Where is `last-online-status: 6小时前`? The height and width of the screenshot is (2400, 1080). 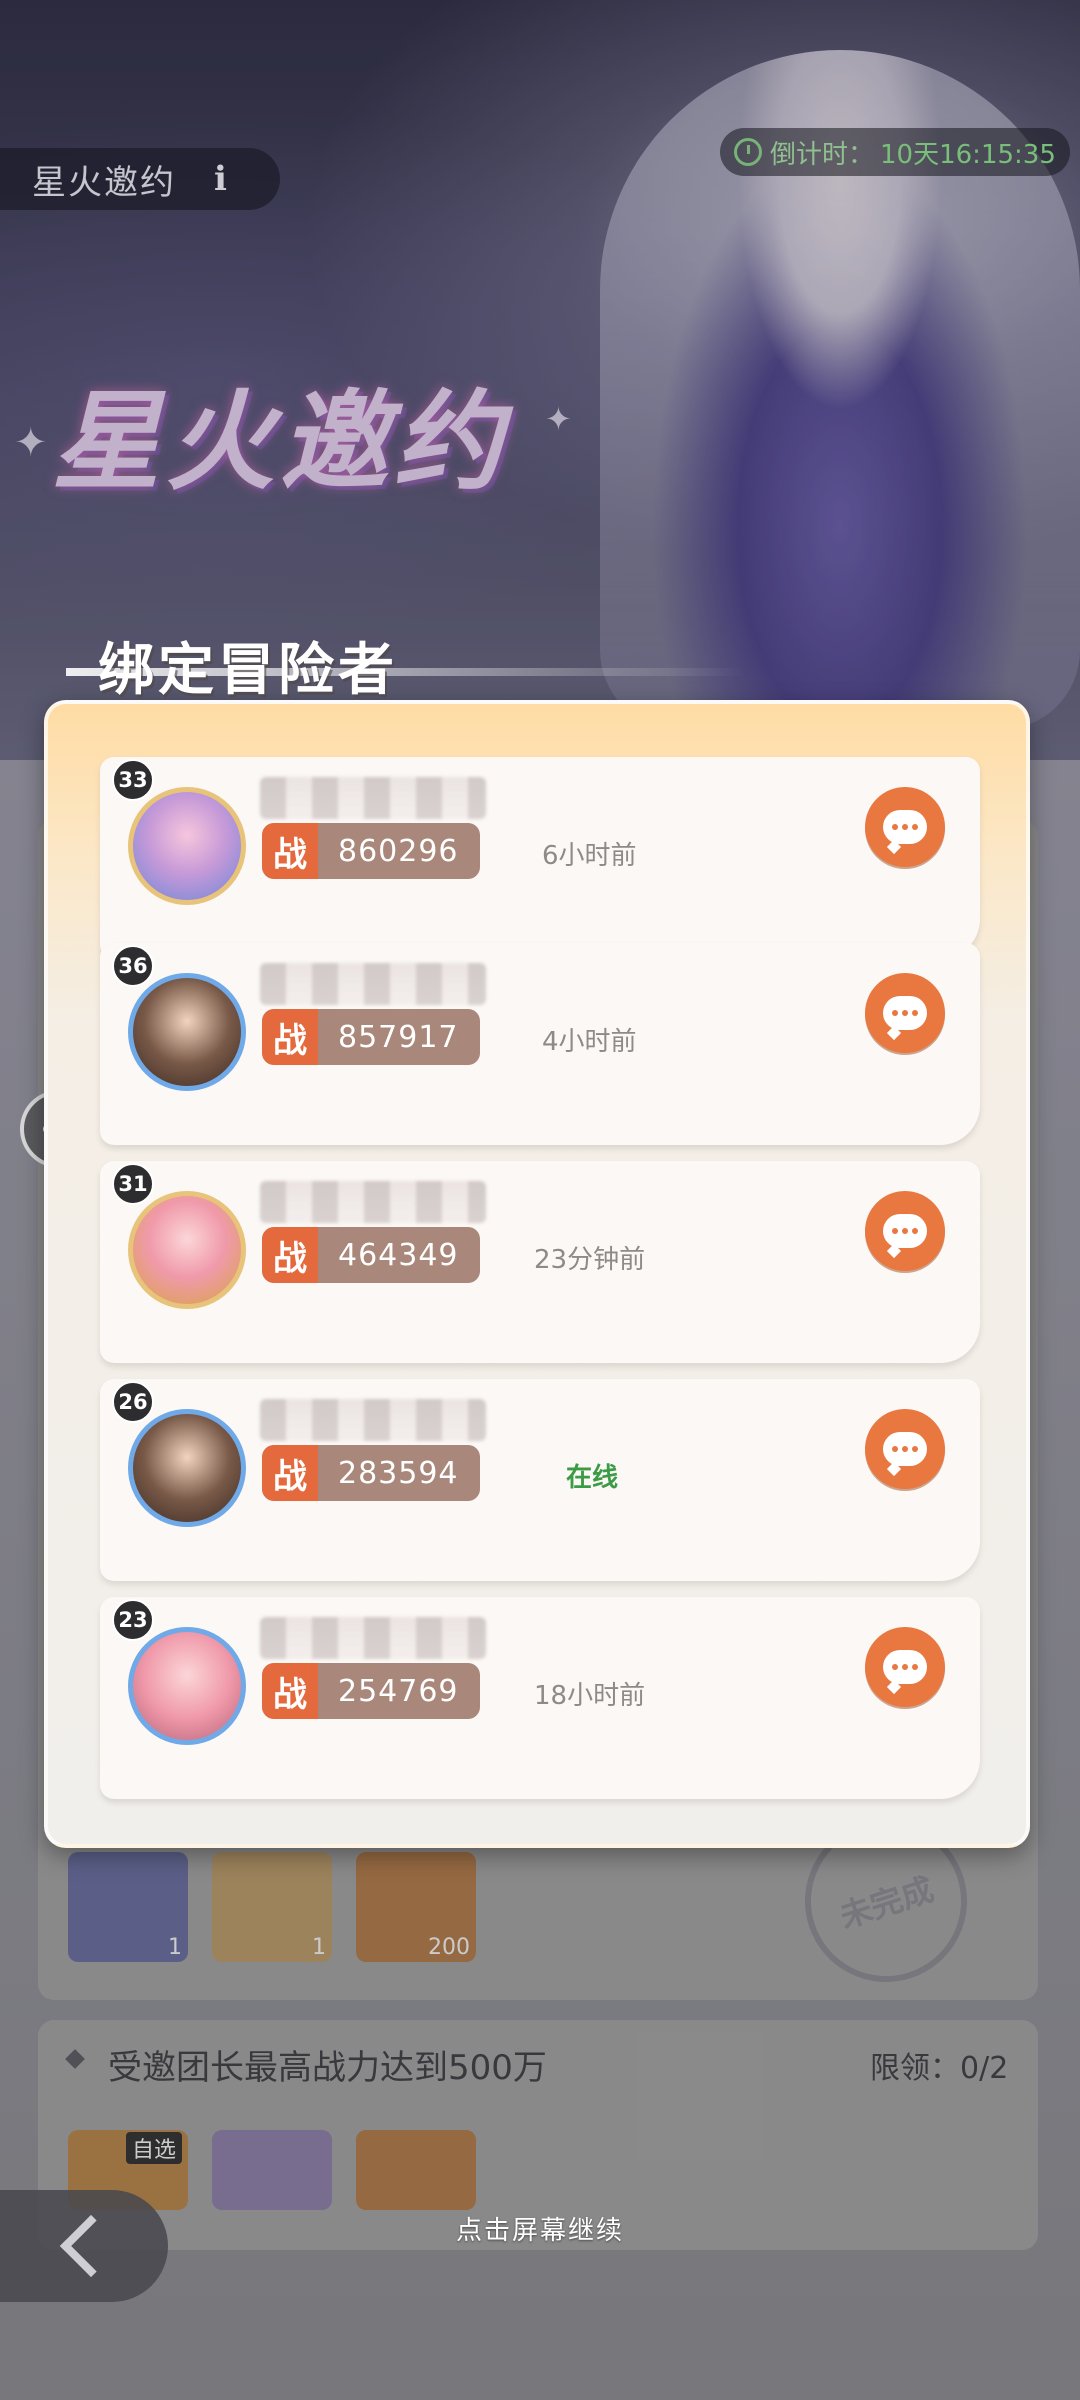
last-online-status: 6小时前 is located at coordinates (589, 856).